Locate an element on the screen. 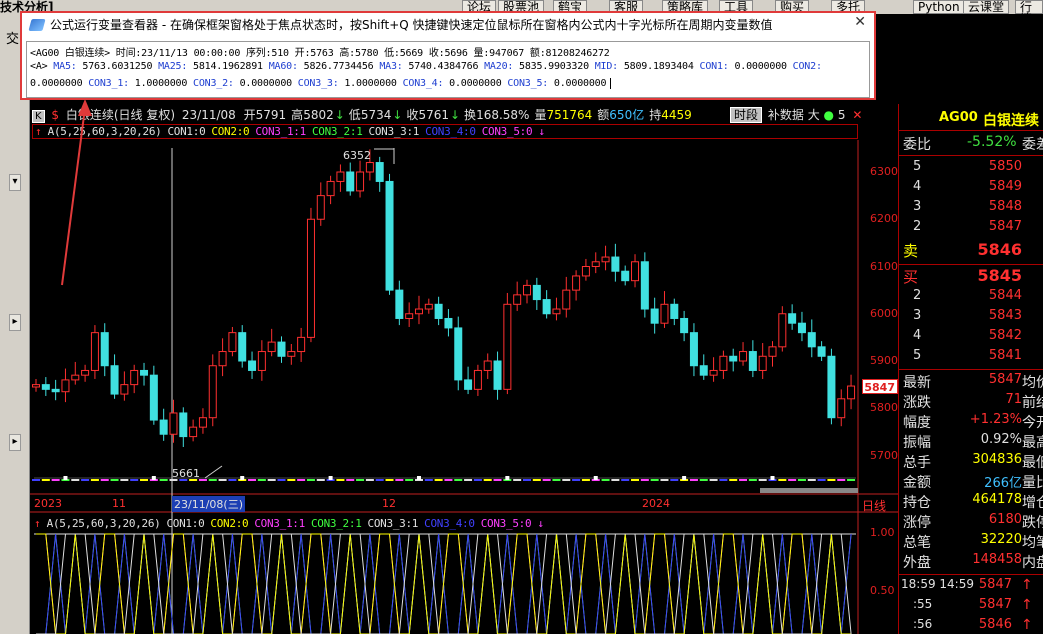  quote-stat-row: 金额266亿量比 is located at coordinates (973, 483).